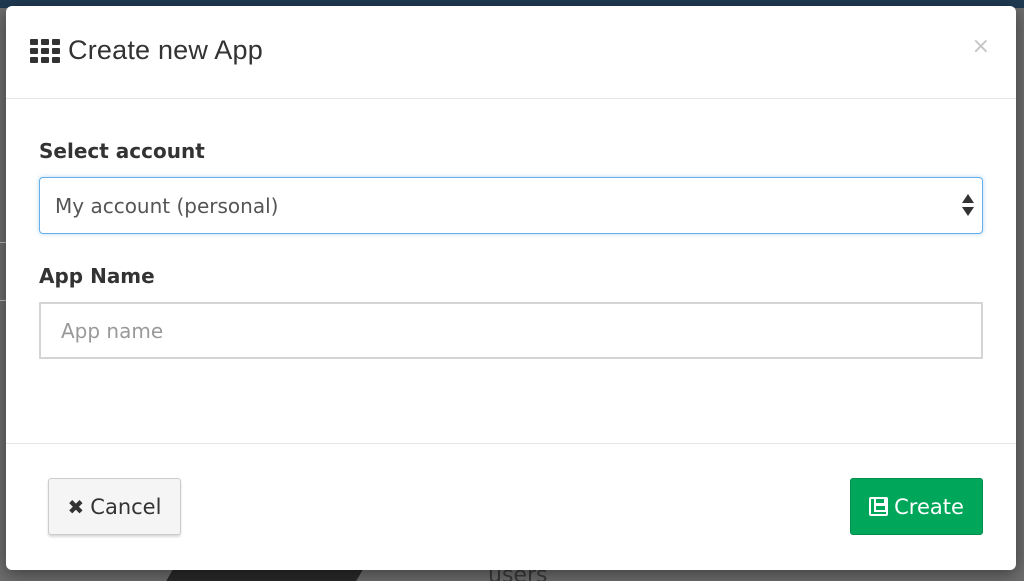  Describe the element at coordinates (45, 50) in the screenshot. I see `th-grid-icon` at that location.